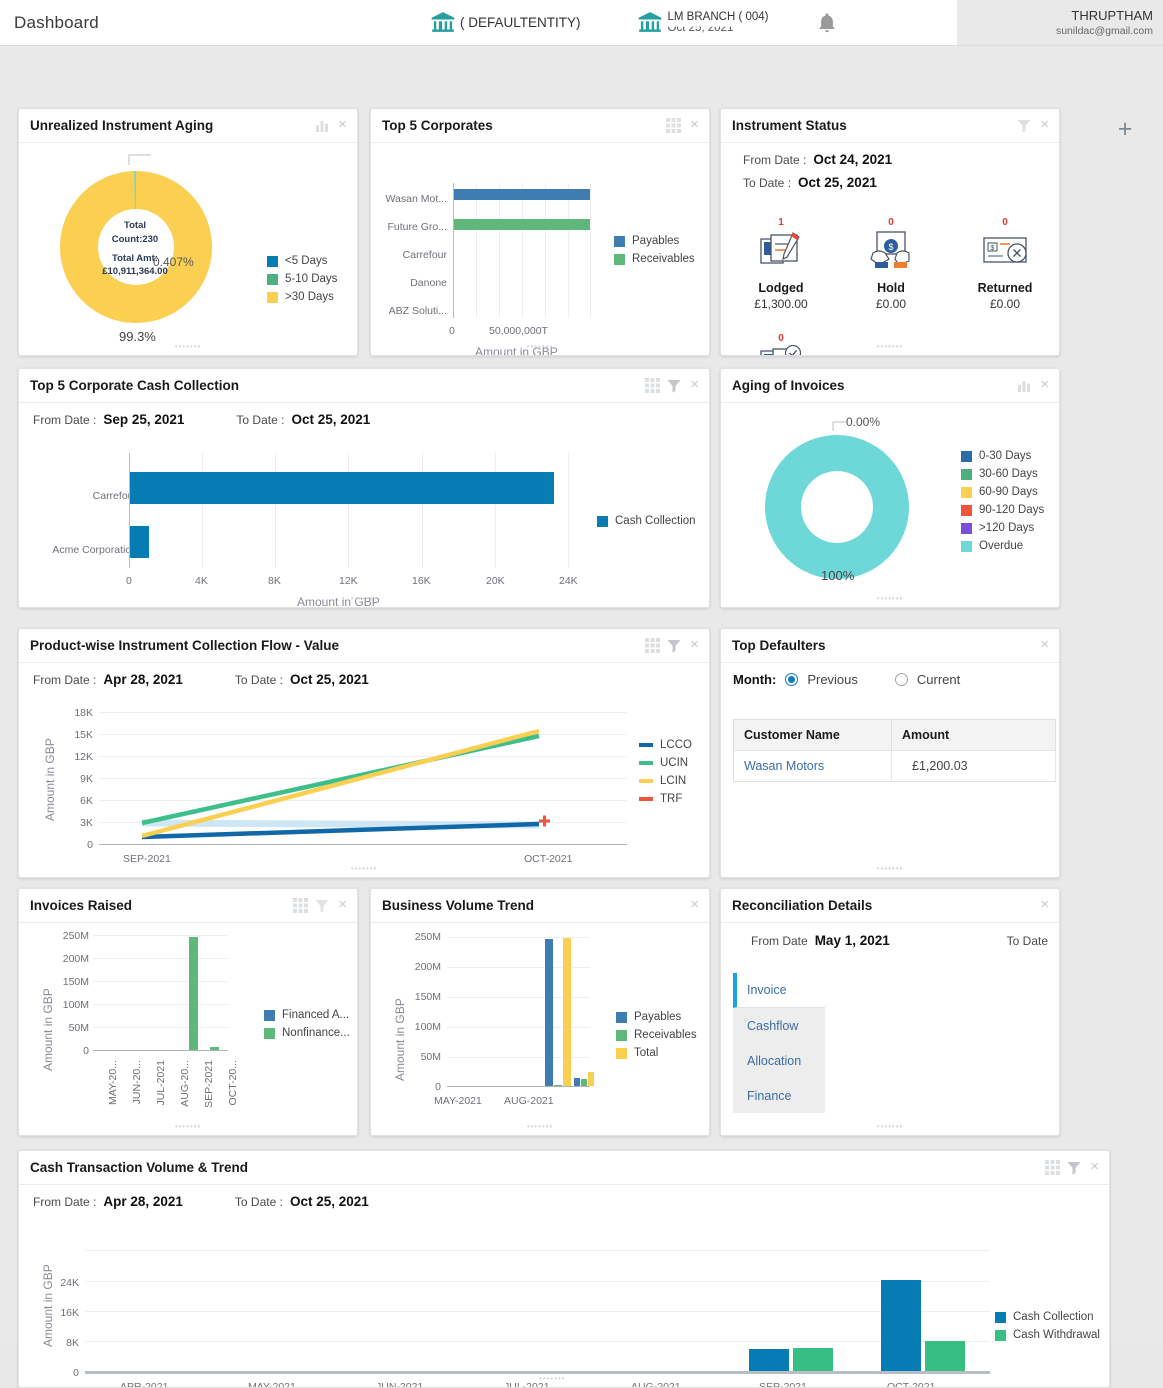 Image resolution: width=1163 pixels, height=1388 pixels. Describe the element at coordinates (781, 344) in the screenshot. I see `status-tile-realized-partial: 0` at that location.